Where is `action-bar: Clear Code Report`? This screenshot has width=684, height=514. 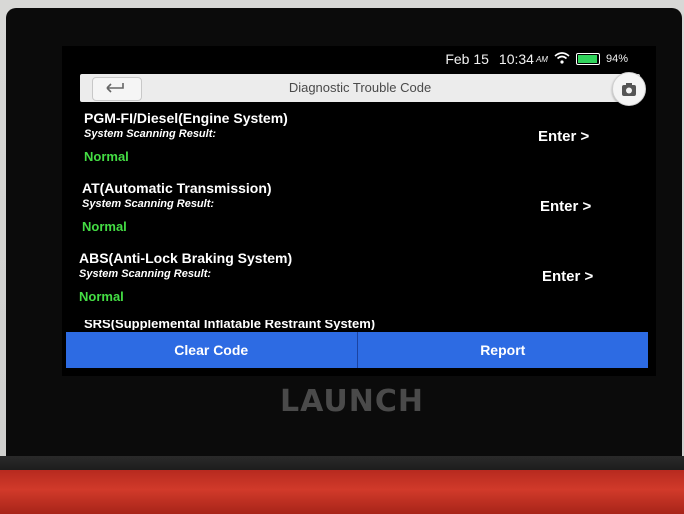
action-bar: Clear Code Report is located at coordinates (357, 350).